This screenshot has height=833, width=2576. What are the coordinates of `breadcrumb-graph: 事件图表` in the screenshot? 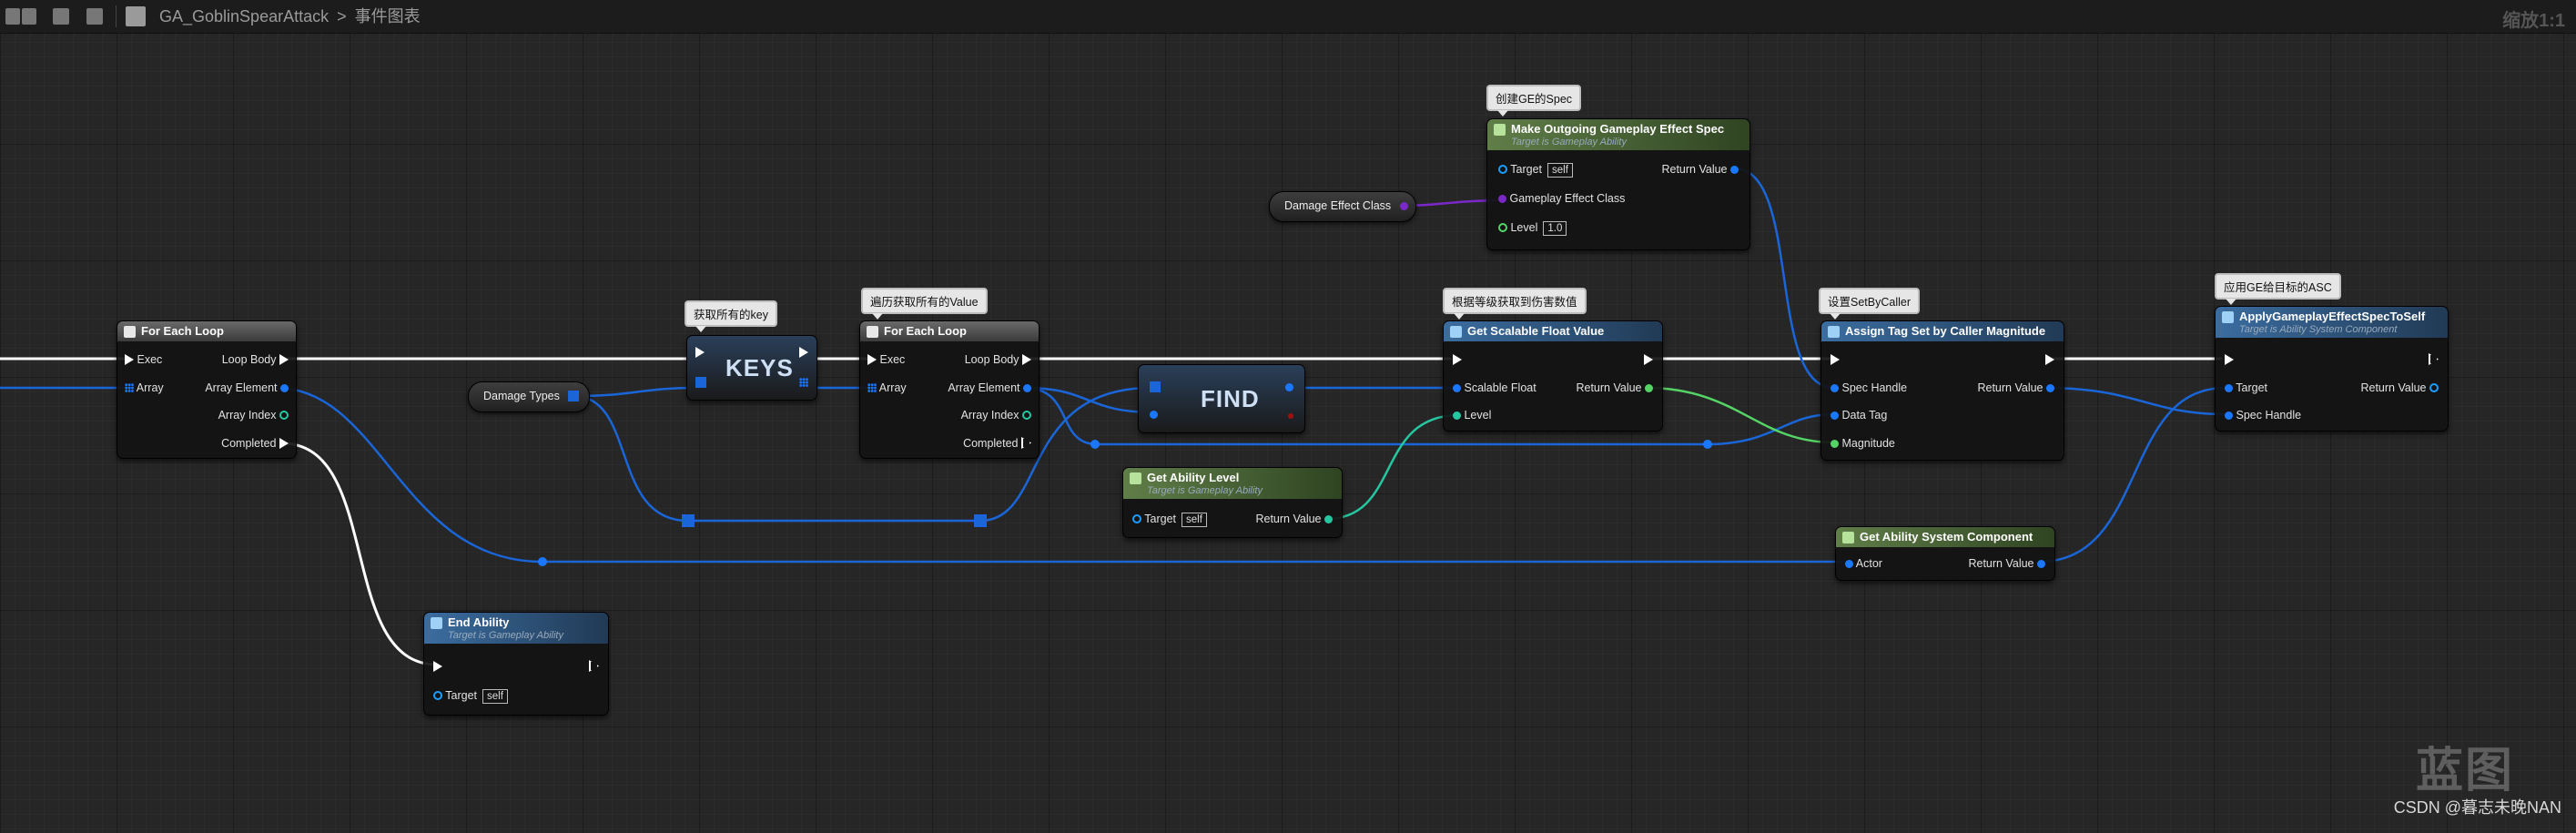 It's located at (388, 16).